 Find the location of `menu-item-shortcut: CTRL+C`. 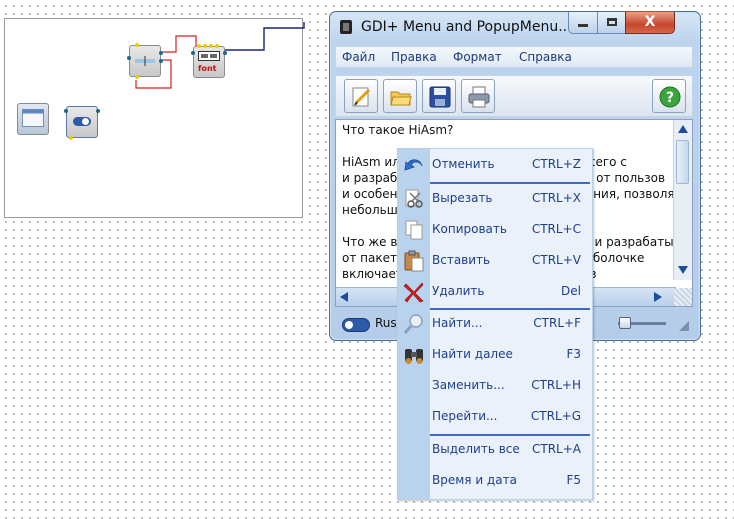

menu-item-shortcut: CTRL+C is located at coordinates (556, 229).